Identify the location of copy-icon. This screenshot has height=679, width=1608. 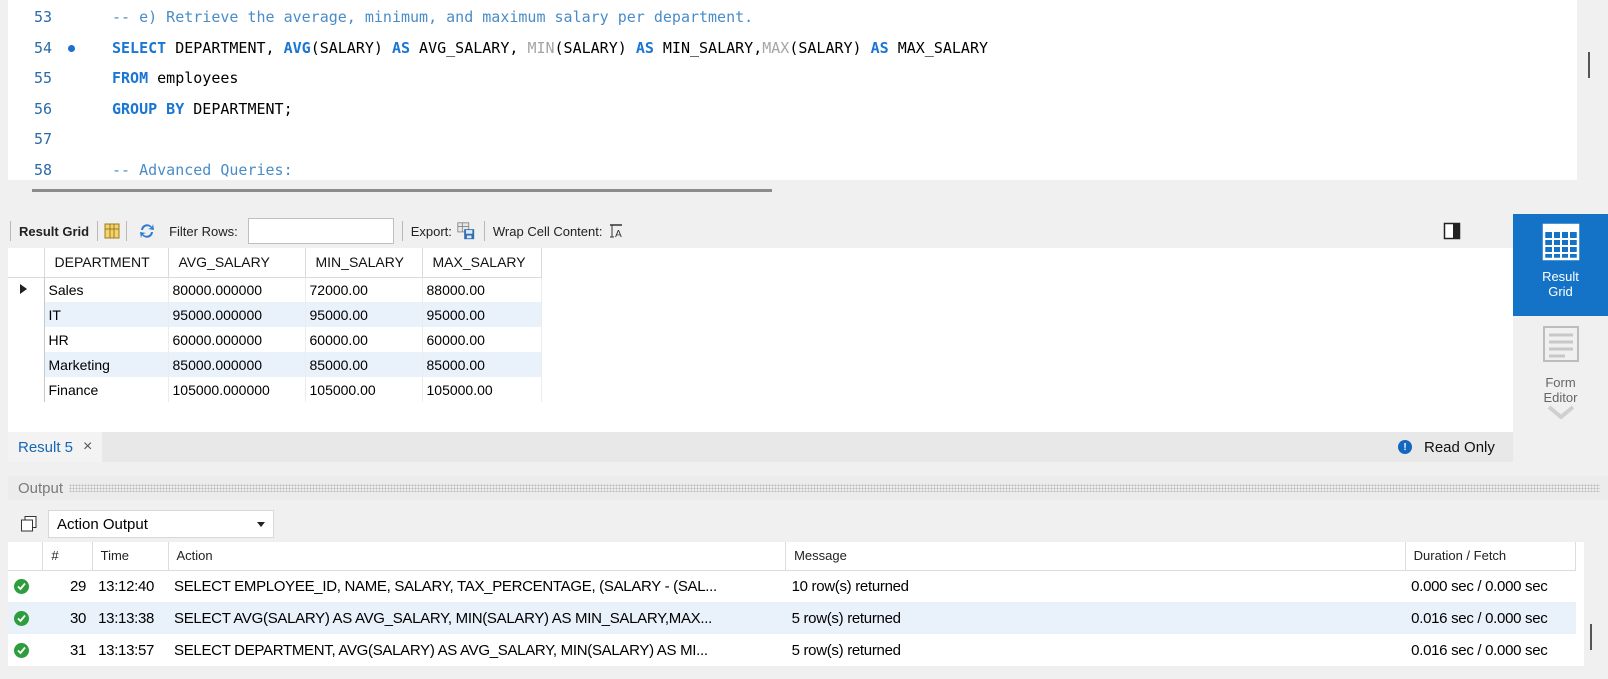
(29, 524).